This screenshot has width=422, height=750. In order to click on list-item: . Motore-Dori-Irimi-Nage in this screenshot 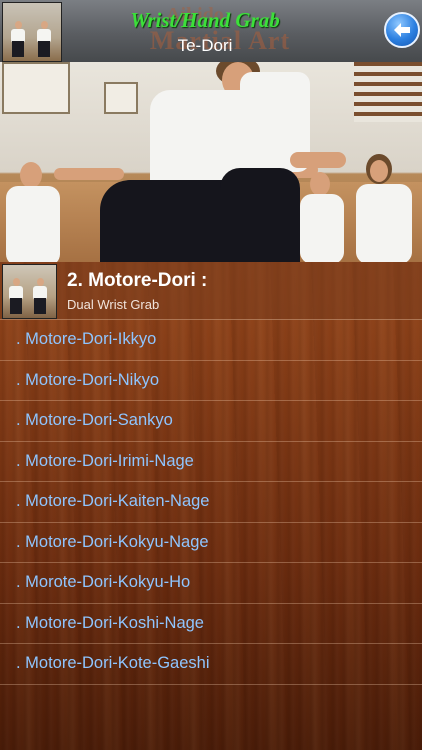, I will do `click(211, 462)`.